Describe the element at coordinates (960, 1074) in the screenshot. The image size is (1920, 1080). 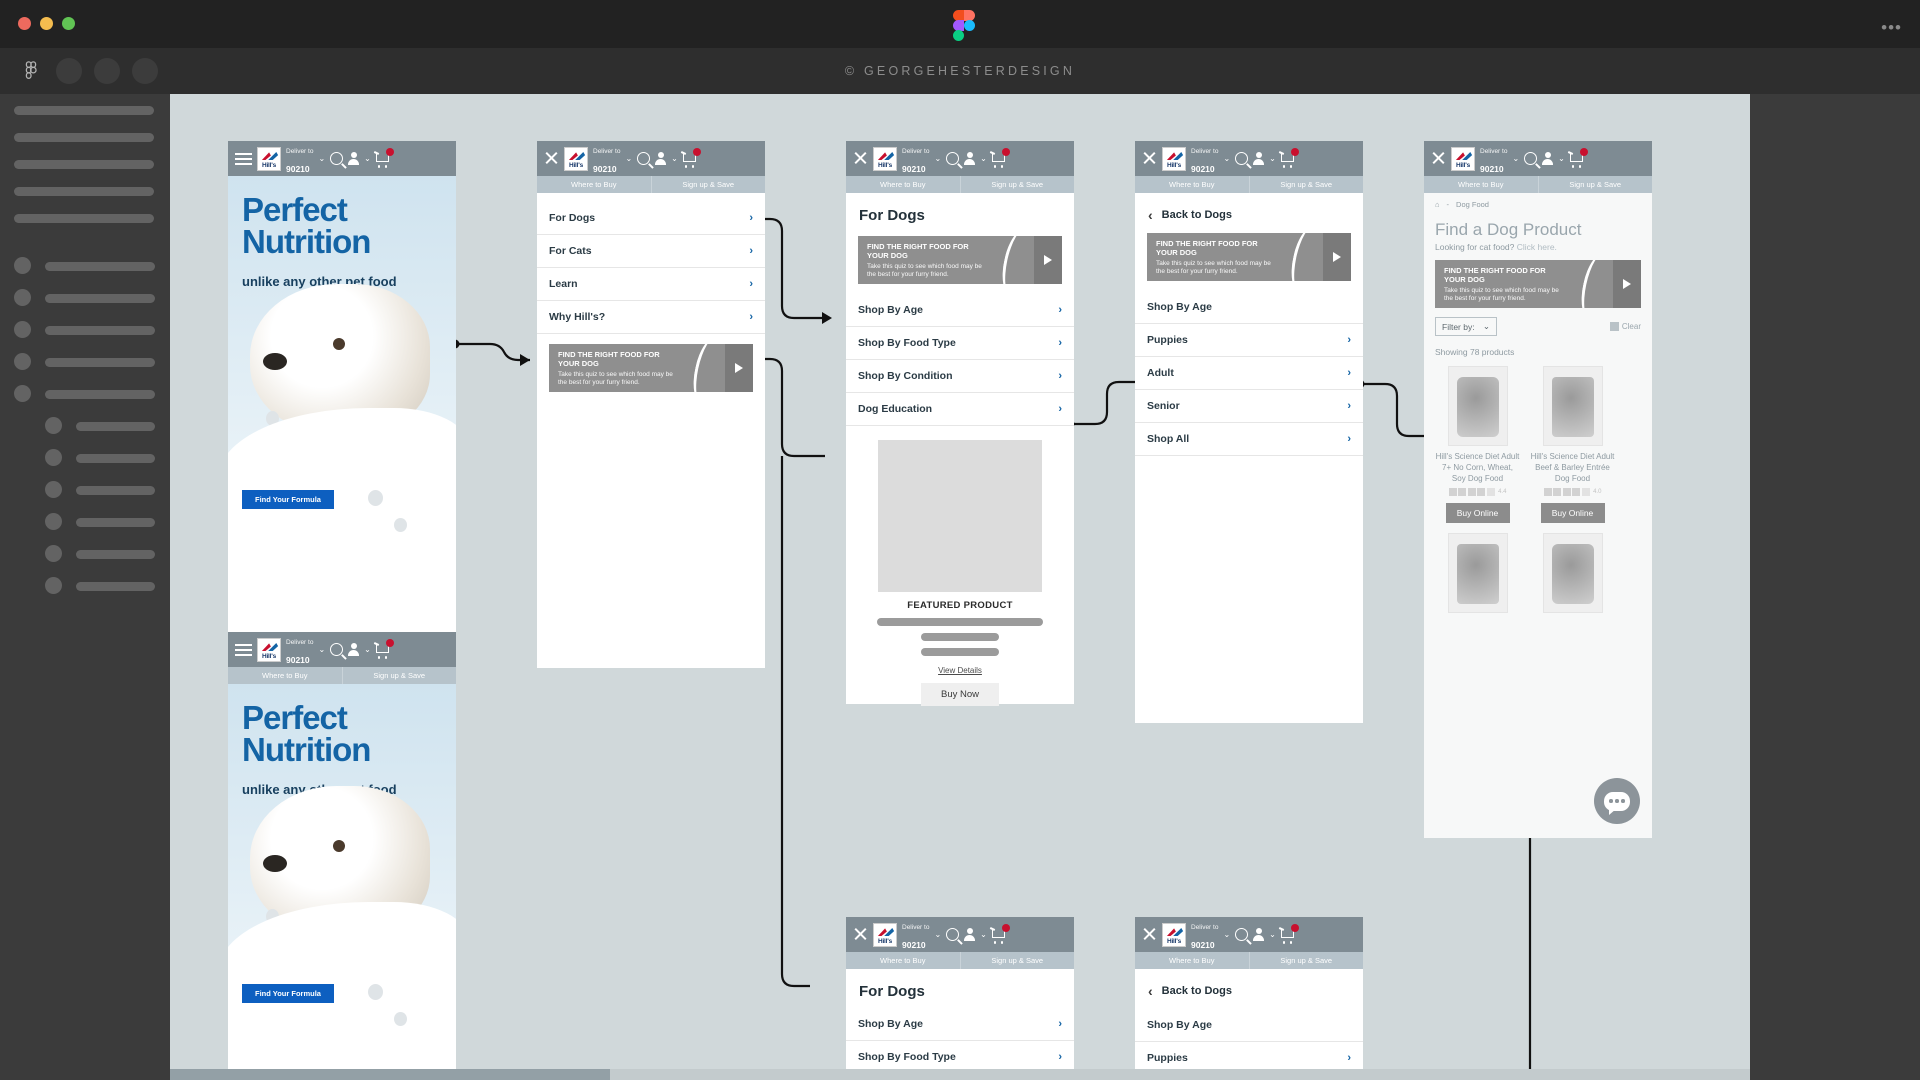
I see `horizontal-scrollbar-track` at that location.